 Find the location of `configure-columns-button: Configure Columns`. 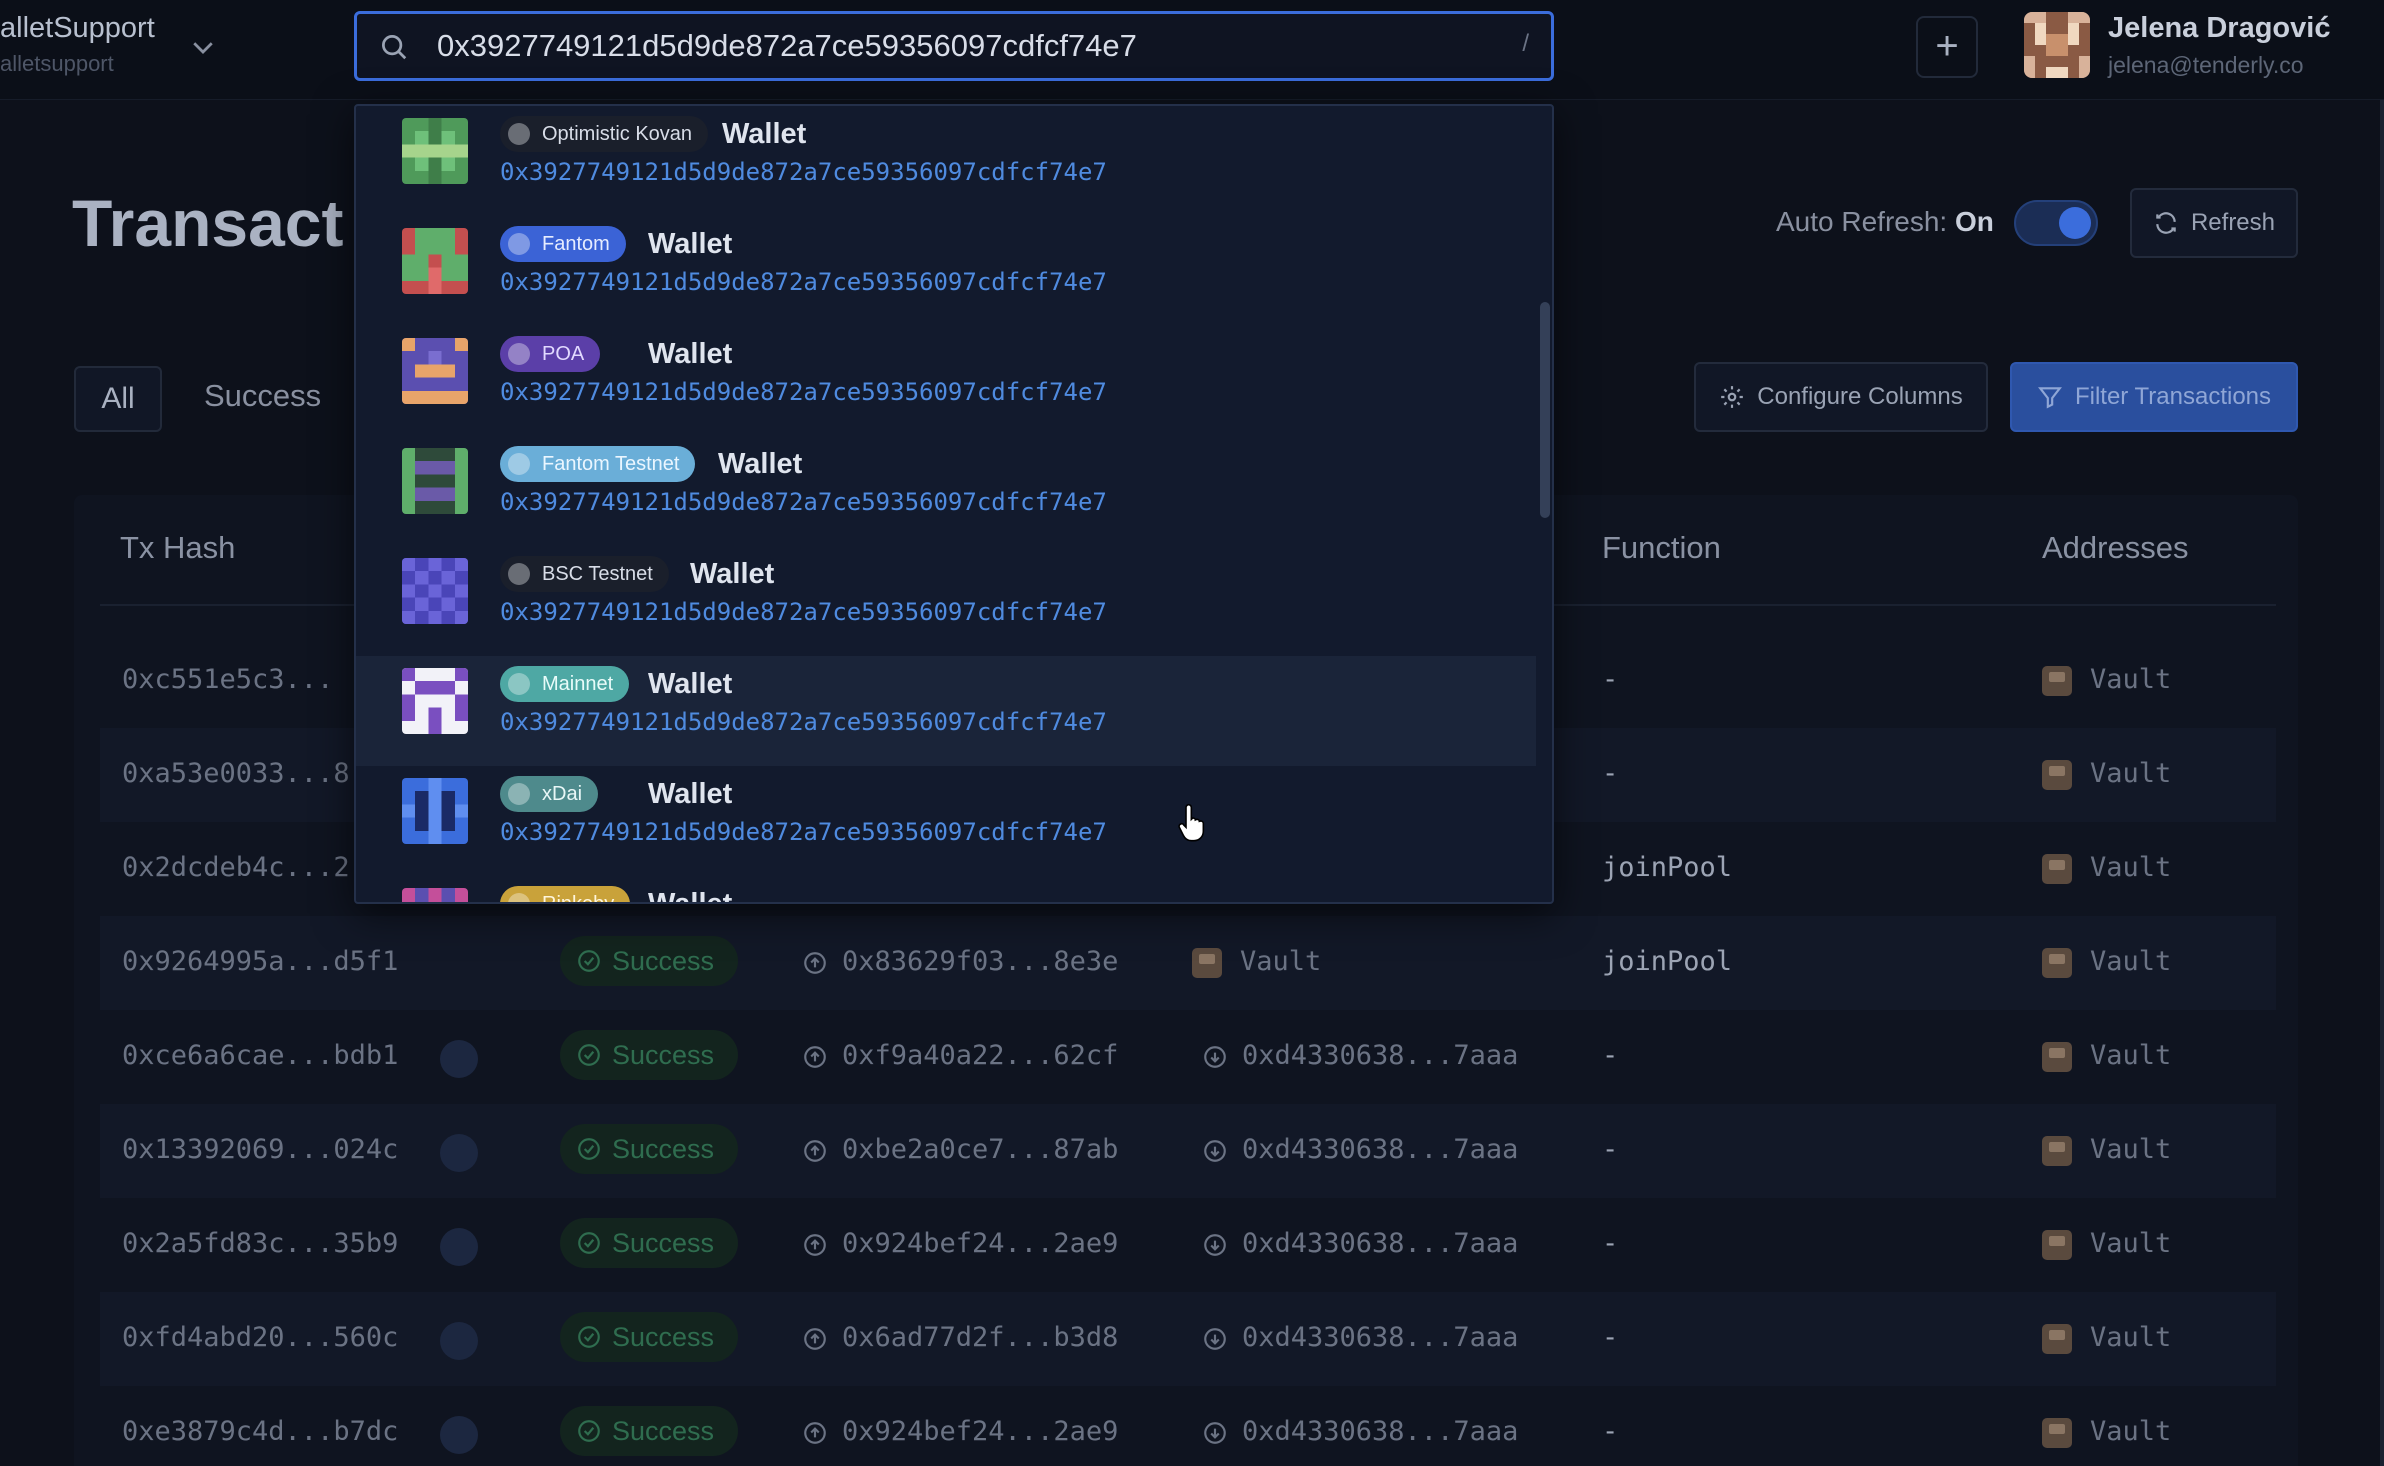

configure-columns-button: Configure Columns is located at coordinates (1841, 397).